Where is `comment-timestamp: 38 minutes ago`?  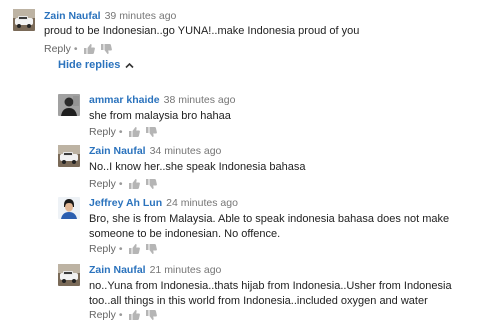
comment-timestamp: 38 minutes ago is located at coordinates (200, 100).